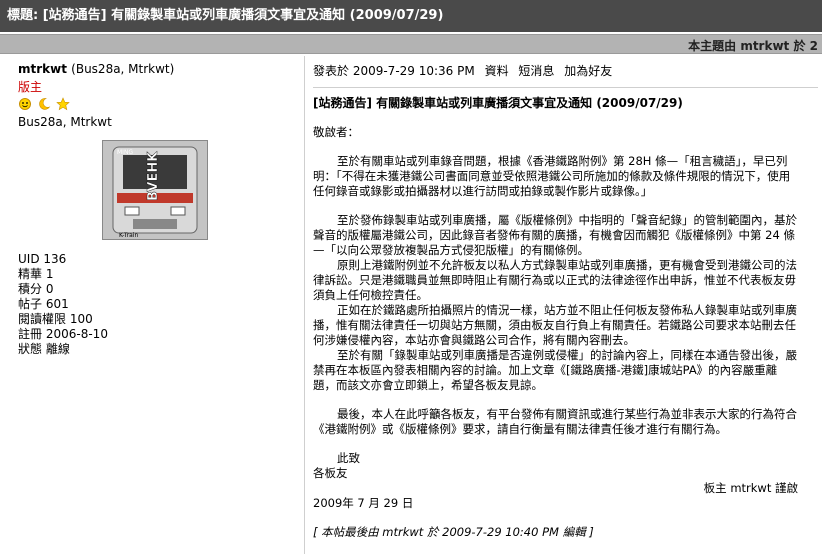 The width and height of the screenshot is (822, 554). What do you see at coordinates (36, 274) in the screenshot?
I see `stat-row: 精華 1` at bounding box center [36, 274].